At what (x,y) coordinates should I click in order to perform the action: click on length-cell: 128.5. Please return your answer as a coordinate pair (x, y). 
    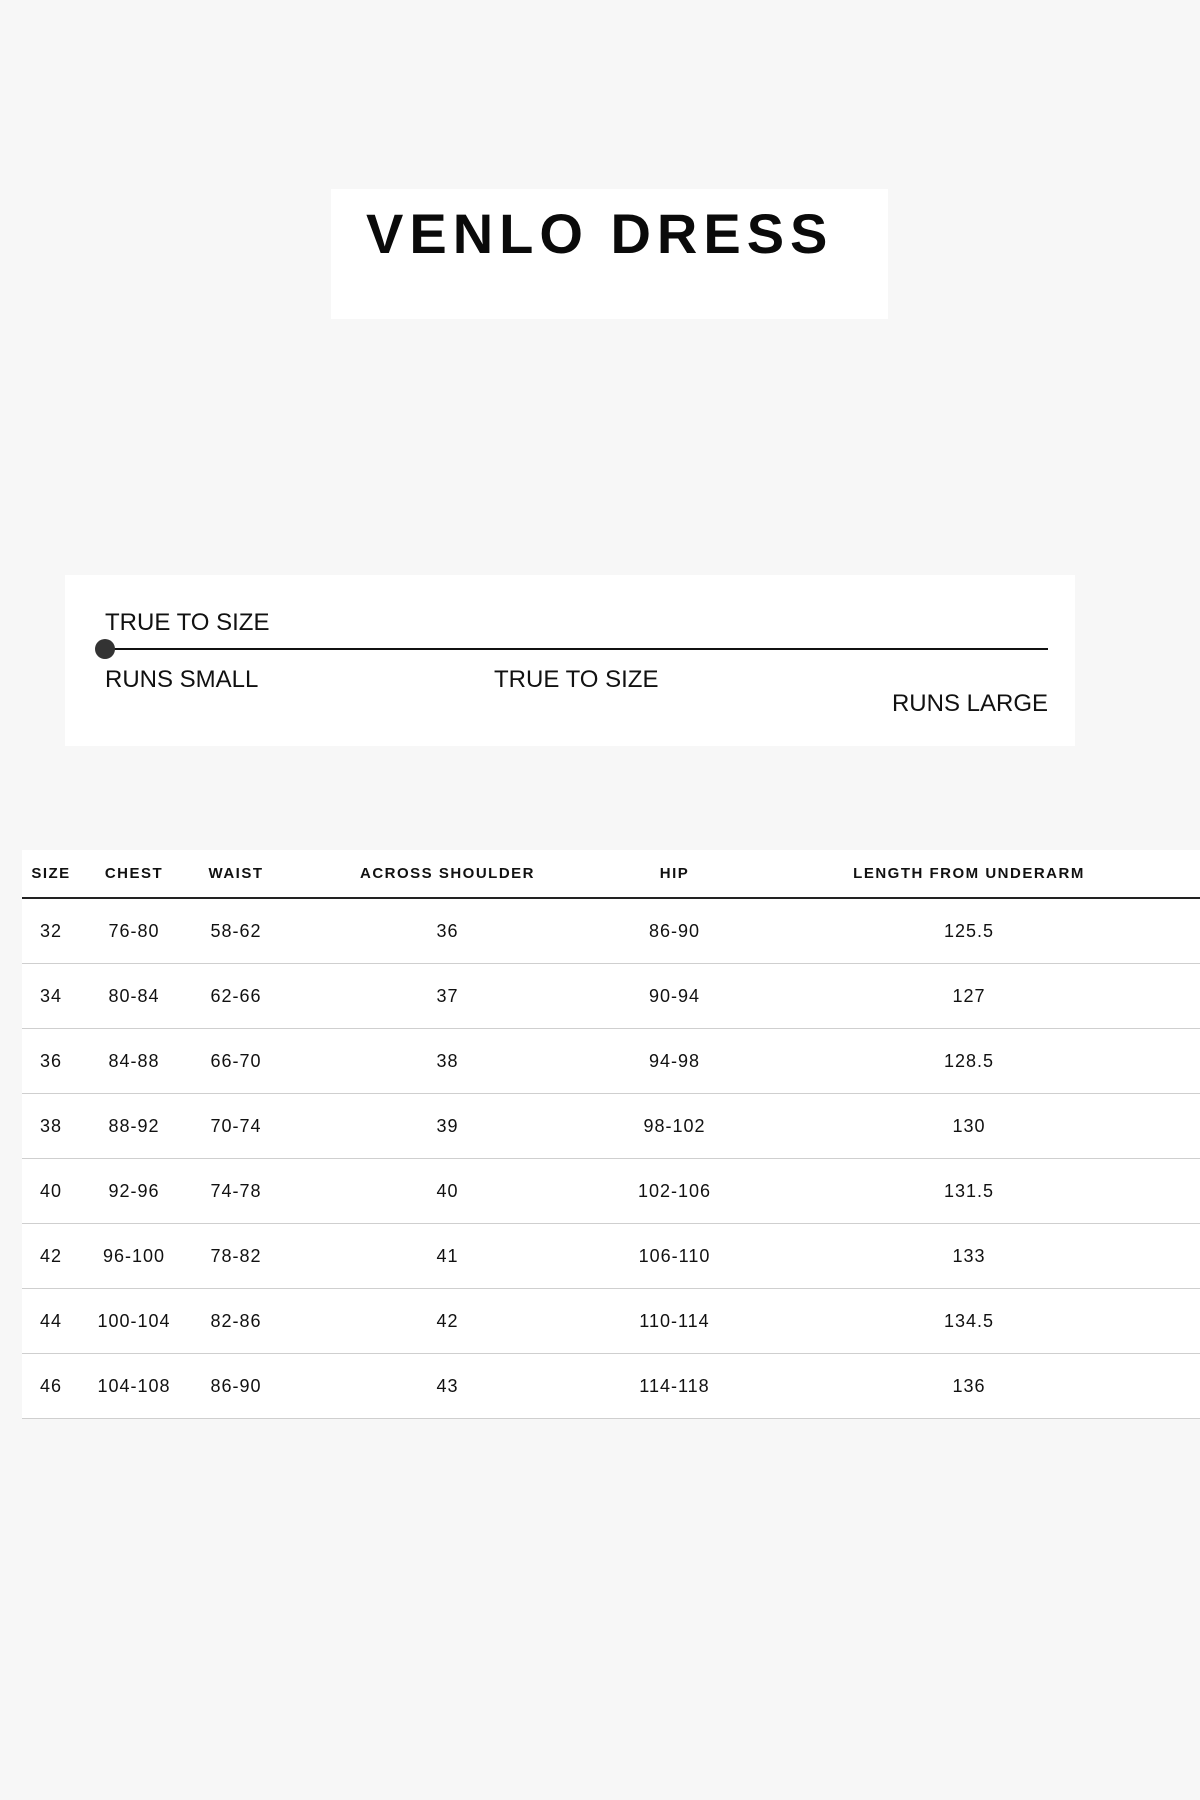
    Looking at the image, I should click on (969, 1061).